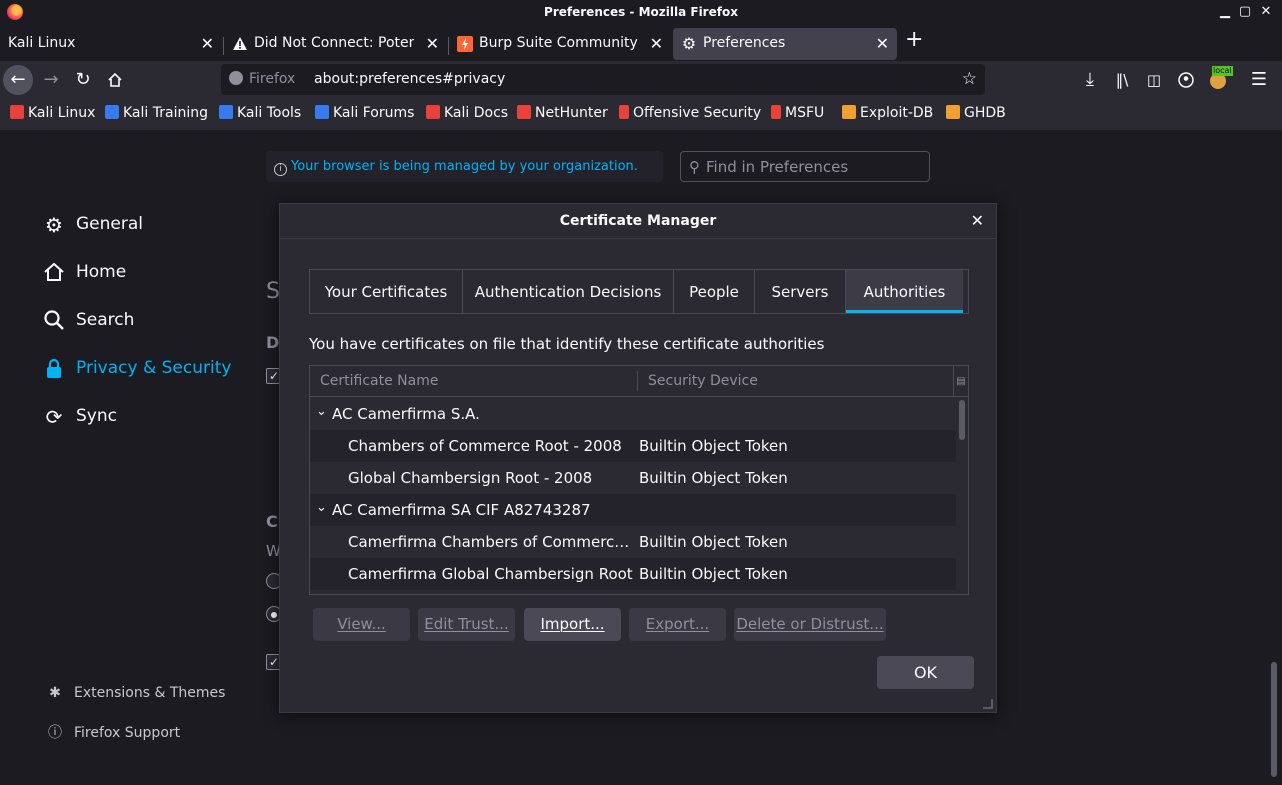  Describe the element at coordinates (976, 113) in the screenshot. I see `bookmark-ghdb: GHDB` at that location.